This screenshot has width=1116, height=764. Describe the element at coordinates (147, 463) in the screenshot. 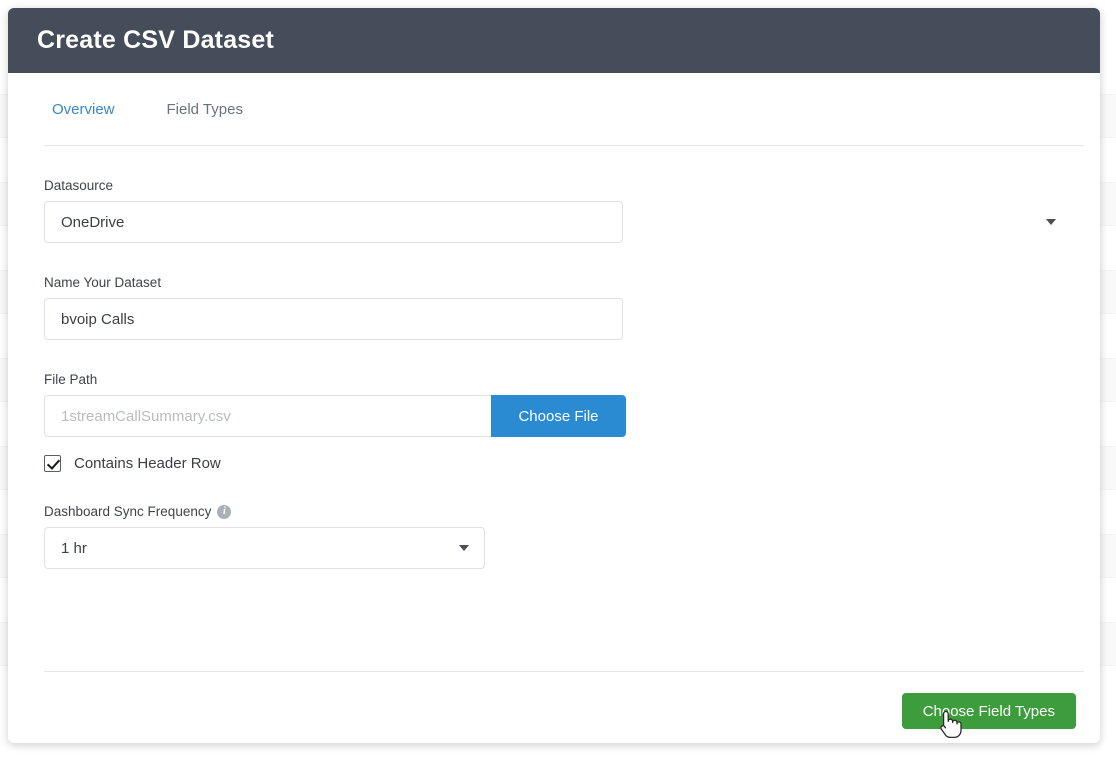

I see `contains-header-row-label: Contains Header Row` at that location.